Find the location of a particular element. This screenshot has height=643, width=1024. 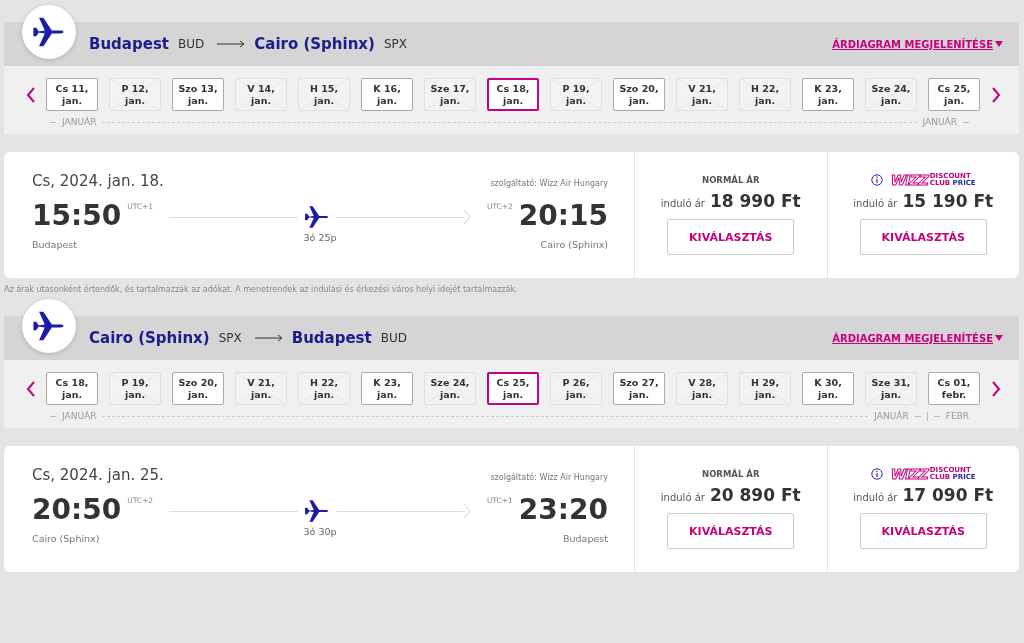

destination-code: BUD is located at coordinates (393, 338).